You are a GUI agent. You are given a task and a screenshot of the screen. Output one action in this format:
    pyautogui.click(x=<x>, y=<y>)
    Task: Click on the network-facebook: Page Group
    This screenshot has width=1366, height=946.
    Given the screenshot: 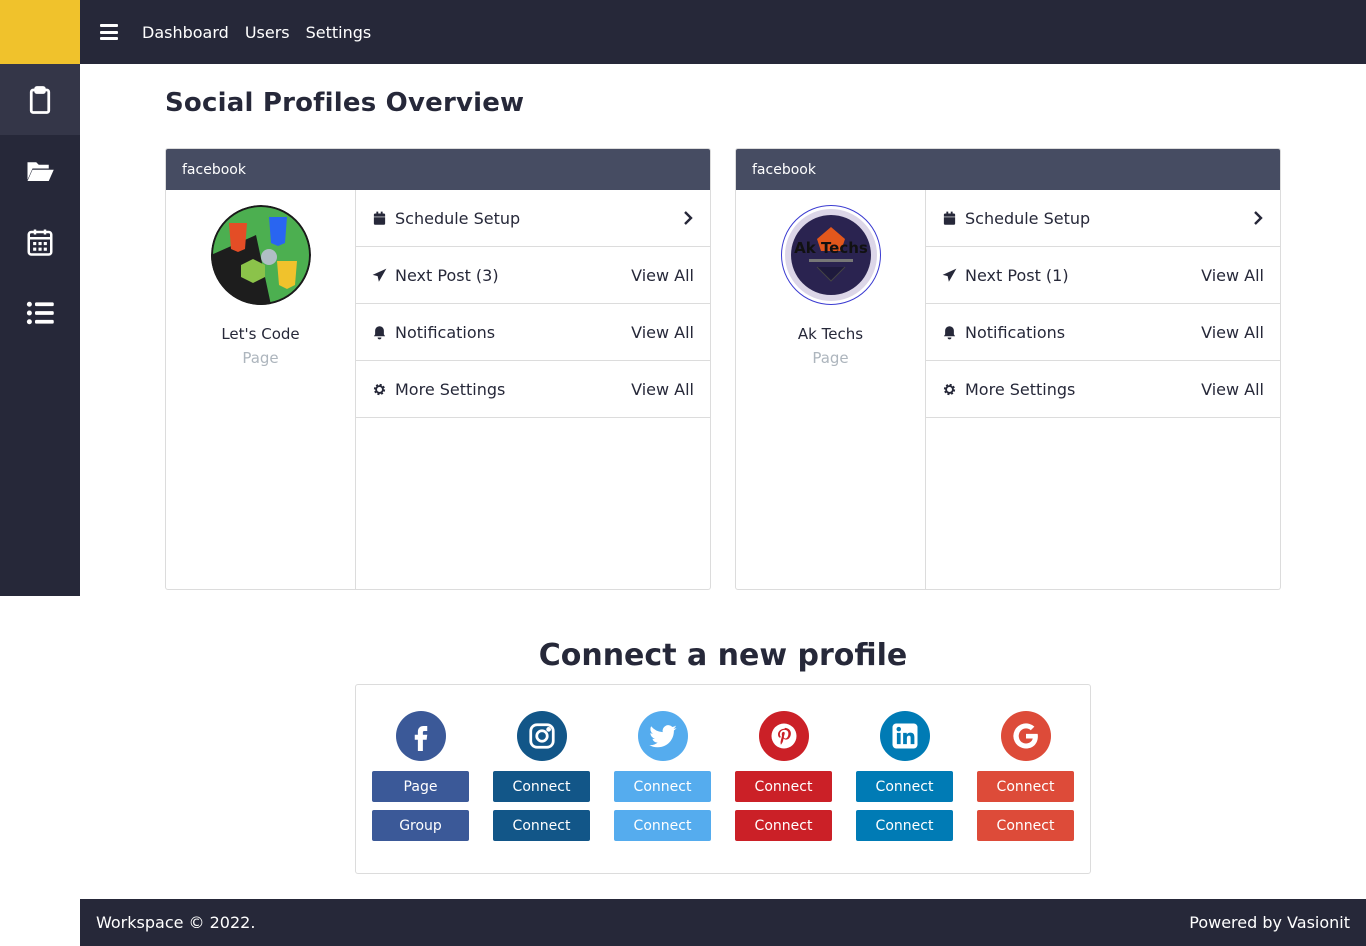 What is the action you would take?
    pyautogui.click(x=420, y=792)
    